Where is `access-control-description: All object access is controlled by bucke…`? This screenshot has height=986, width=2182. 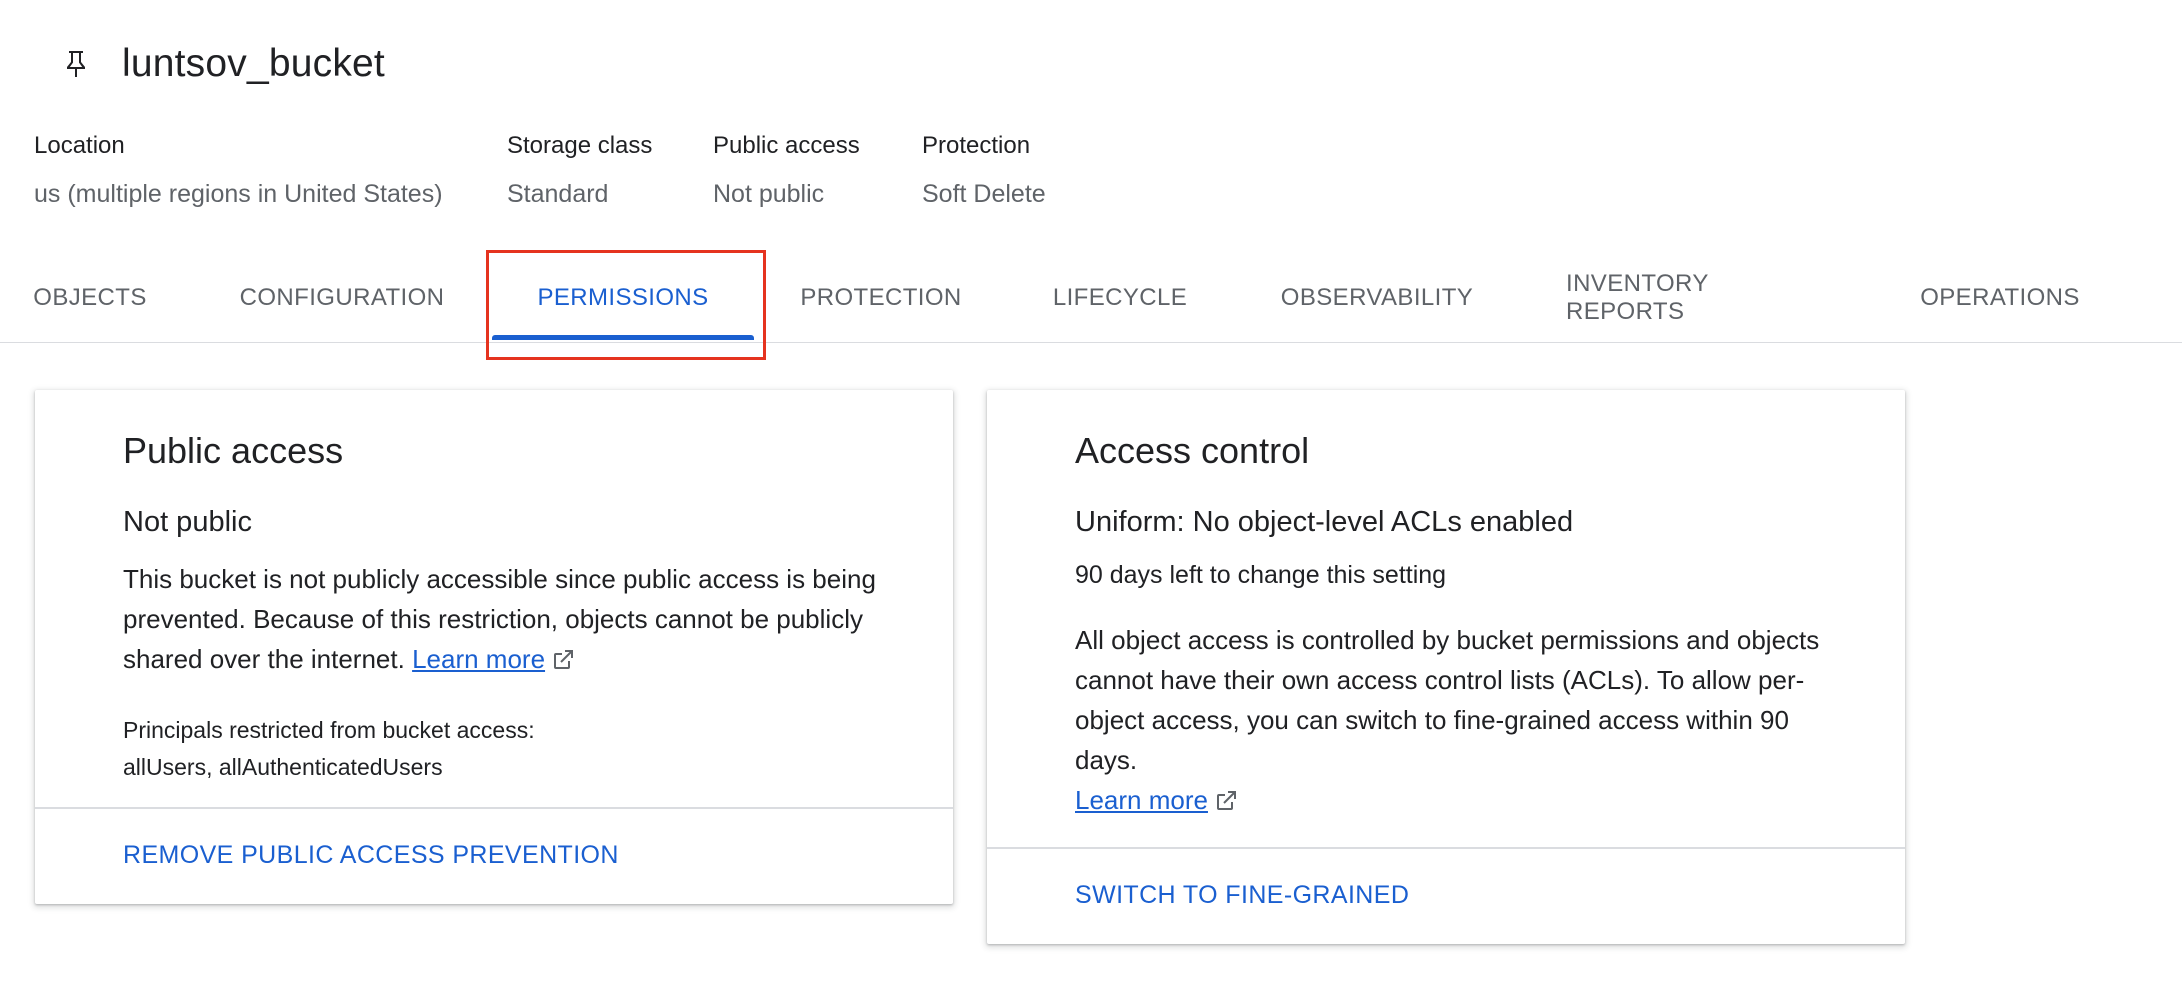
access-control-description: All object access is controlled by bucke… is located at coordinates (1460, 722).